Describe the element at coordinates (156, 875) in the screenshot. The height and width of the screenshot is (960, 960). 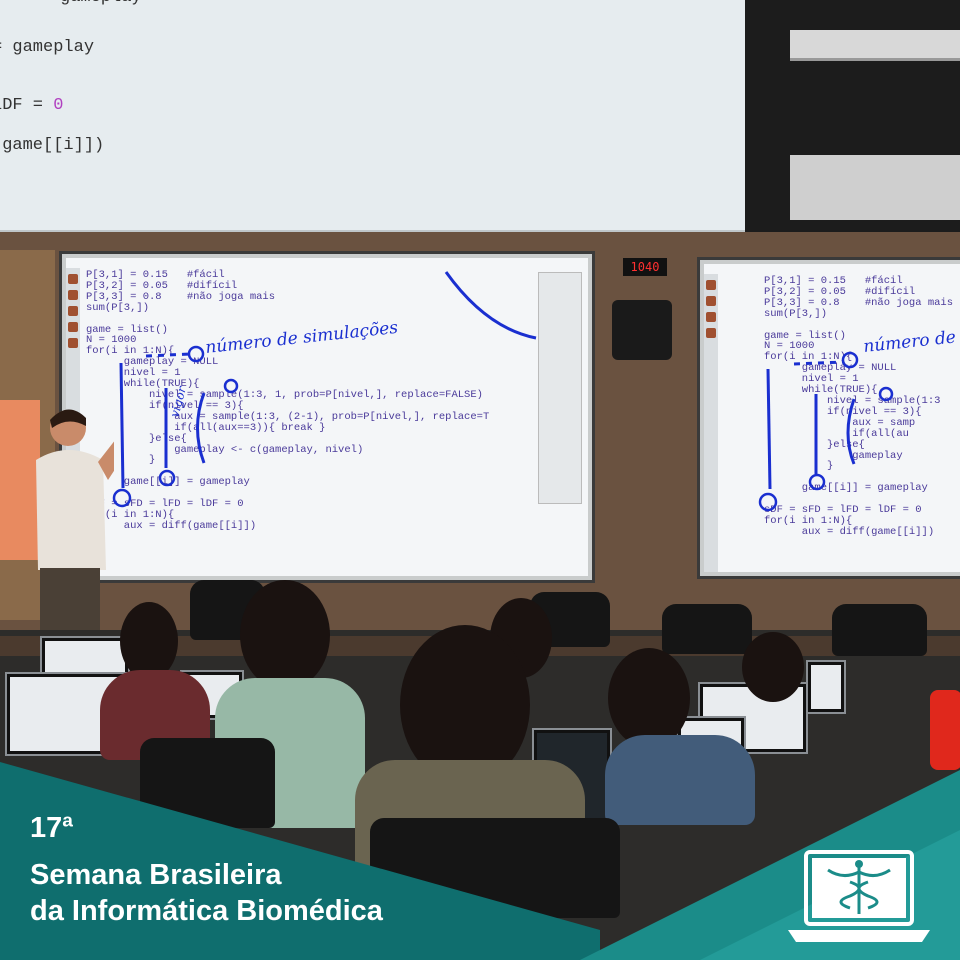
I see `event-title-line1: Semana Brasileira` at that location.